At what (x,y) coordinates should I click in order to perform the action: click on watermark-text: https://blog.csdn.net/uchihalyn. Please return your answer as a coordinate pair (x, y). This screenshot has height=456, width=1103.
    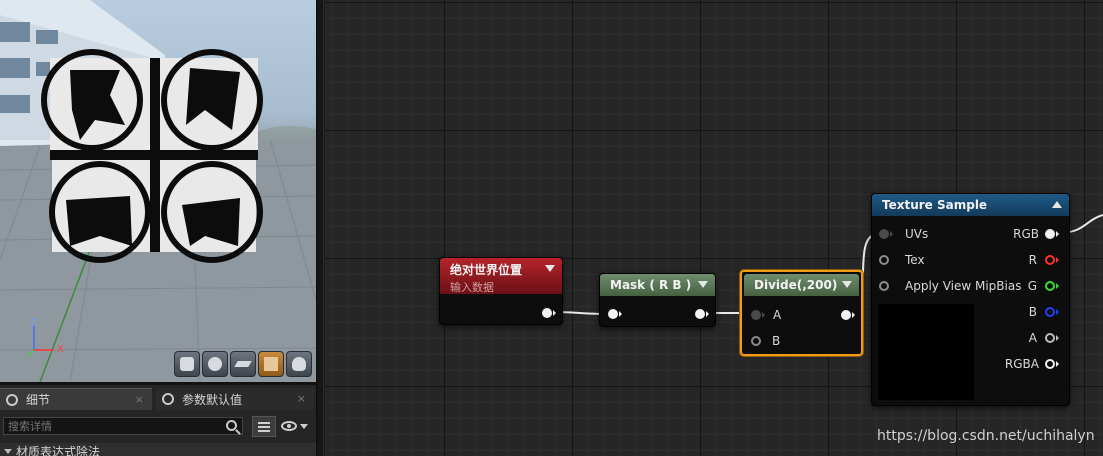
    Looking at the image, I should click on (986, 436).